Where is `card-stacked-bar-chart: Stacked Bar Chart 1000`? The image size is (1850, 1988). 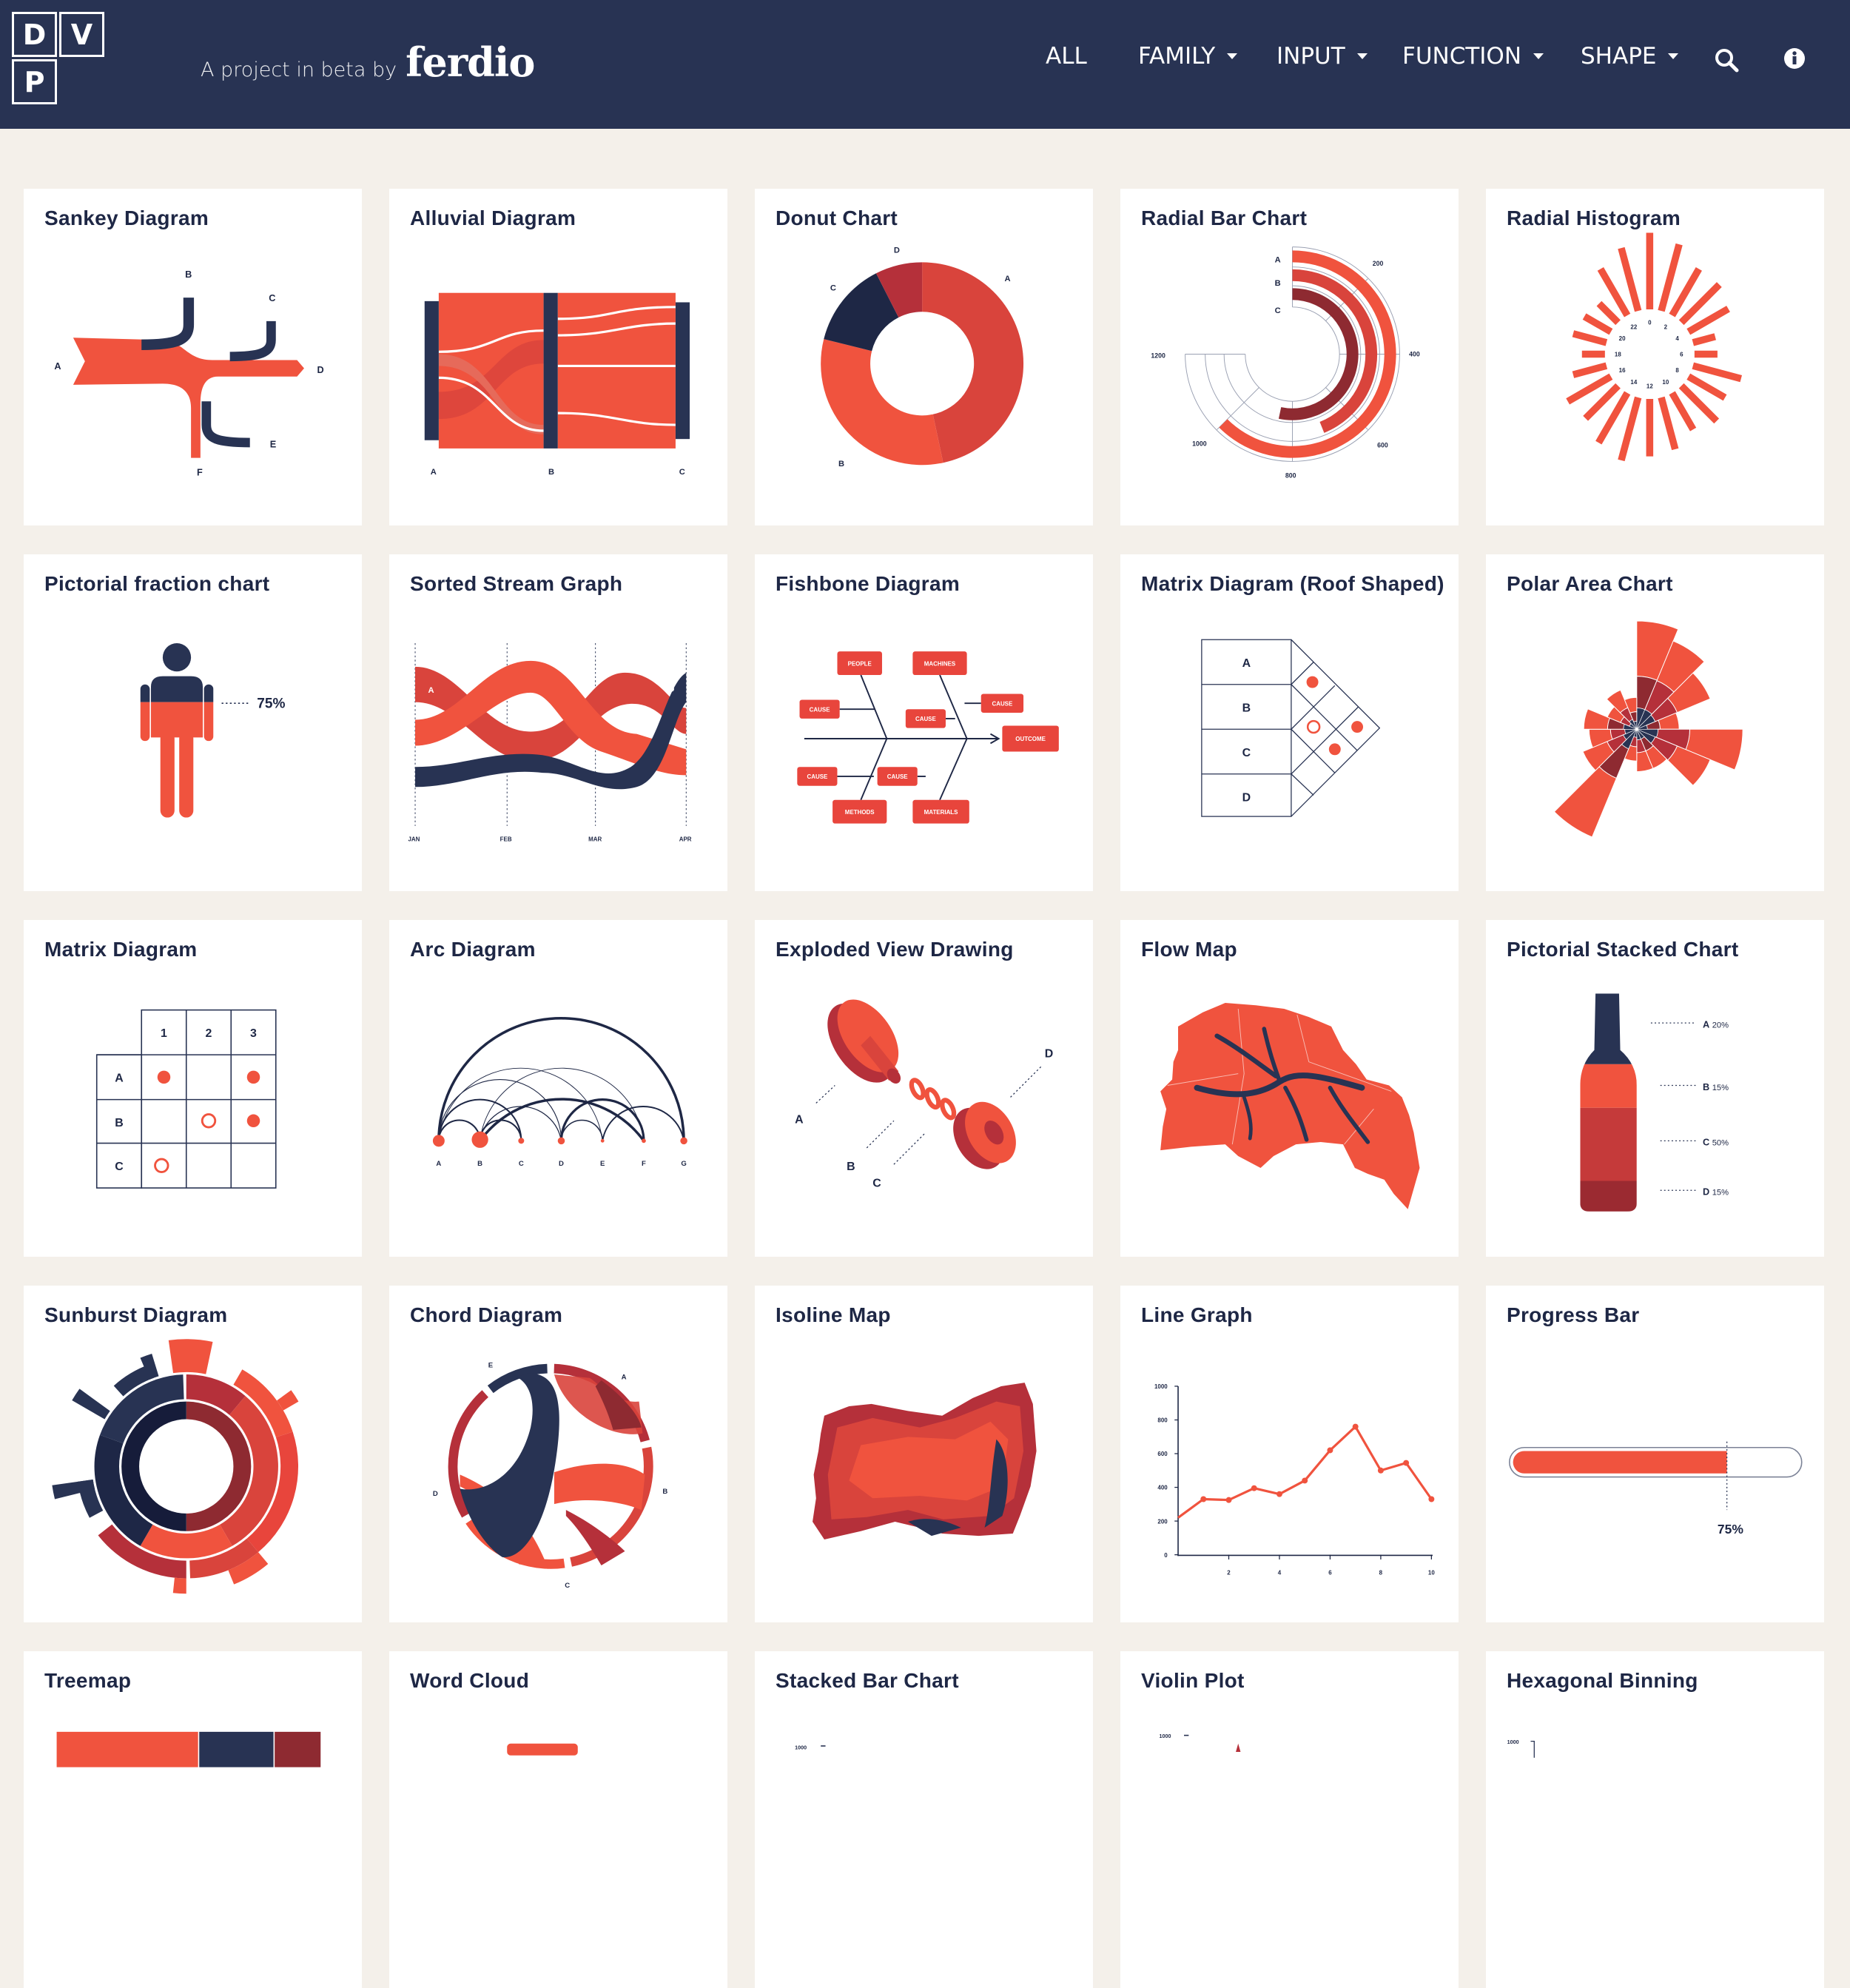 card-stacked-bar-chart: Stacked Bar Chart 1000 is located at coordinates (924, 1819).